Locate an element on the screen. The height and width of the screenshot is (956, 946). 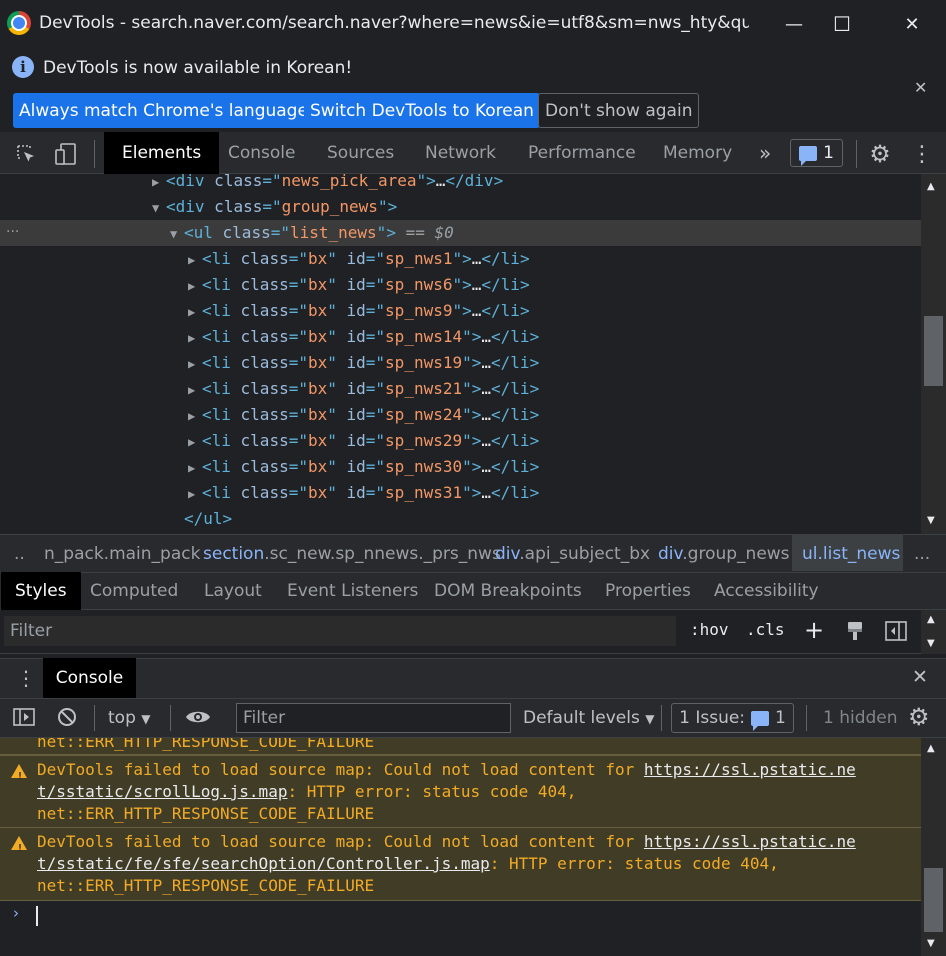
breadcrumb-api-subject: div.api_subject_bx is located at coordinates (572, 554).